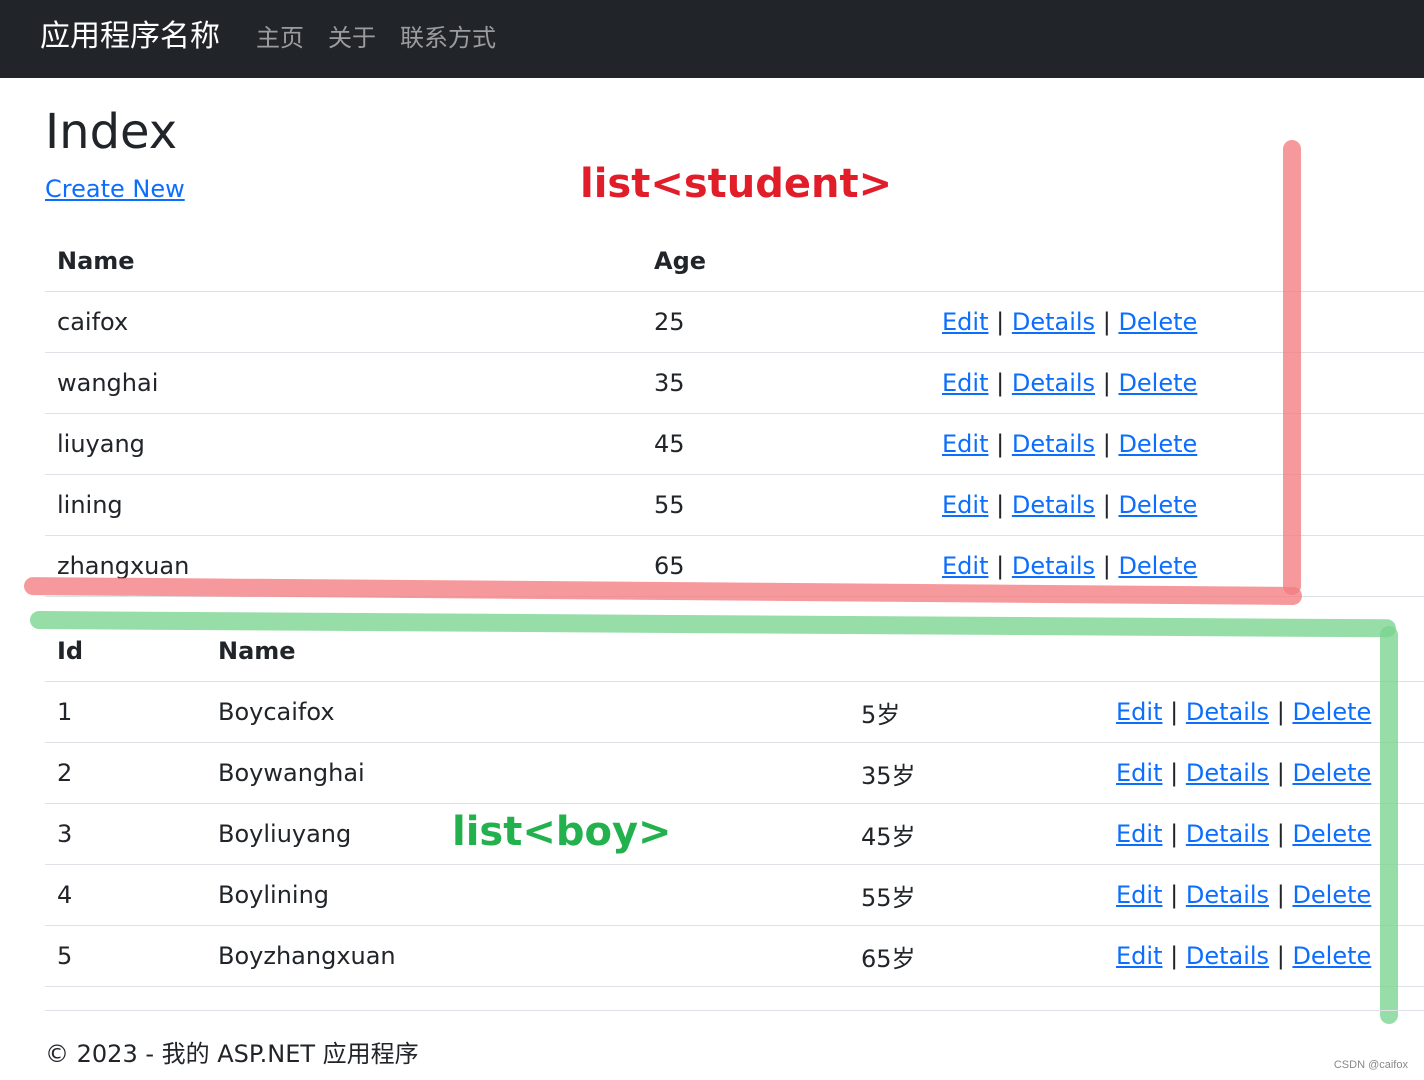  What do you see at coordinates (786, 505) in the screenshot?
I see `student-age: 55` at bounding box center [786, 505].